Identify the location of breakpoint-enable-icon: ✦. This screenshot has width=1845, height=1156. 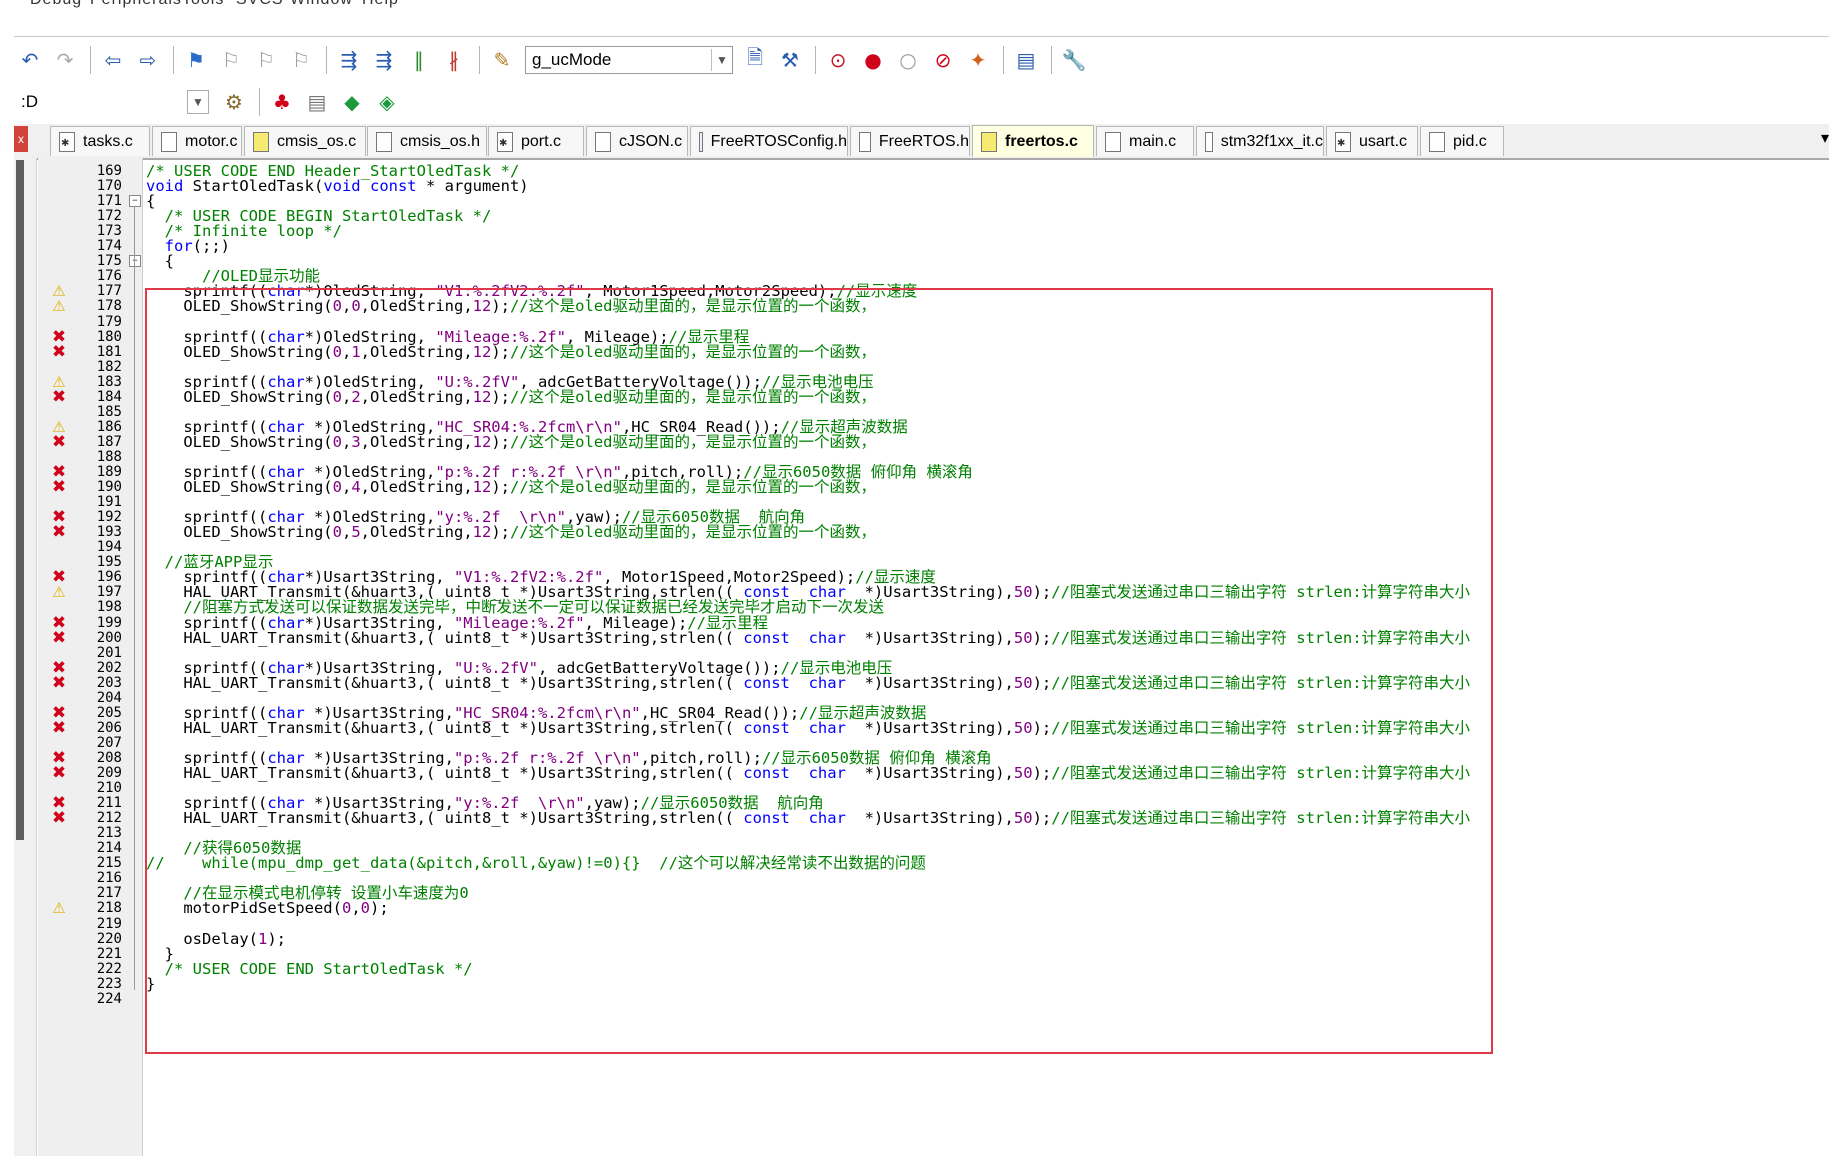
(978, 60).